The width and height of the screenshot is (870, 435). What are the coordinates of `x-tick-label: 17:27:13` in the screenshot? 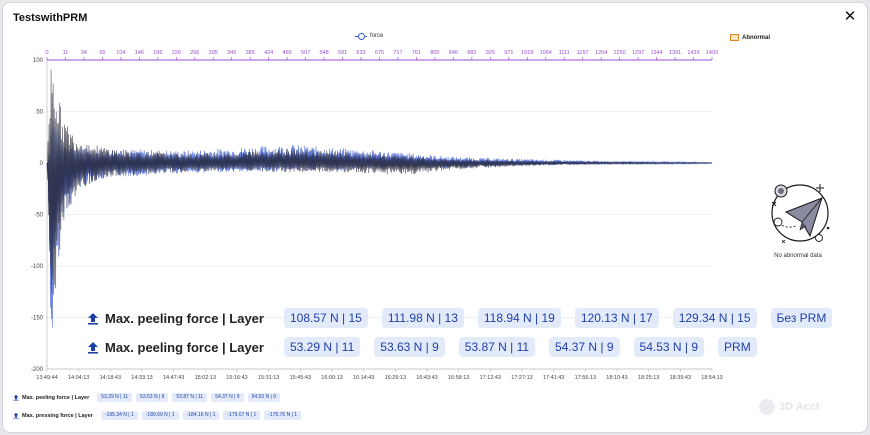 It's located at (521, 378).